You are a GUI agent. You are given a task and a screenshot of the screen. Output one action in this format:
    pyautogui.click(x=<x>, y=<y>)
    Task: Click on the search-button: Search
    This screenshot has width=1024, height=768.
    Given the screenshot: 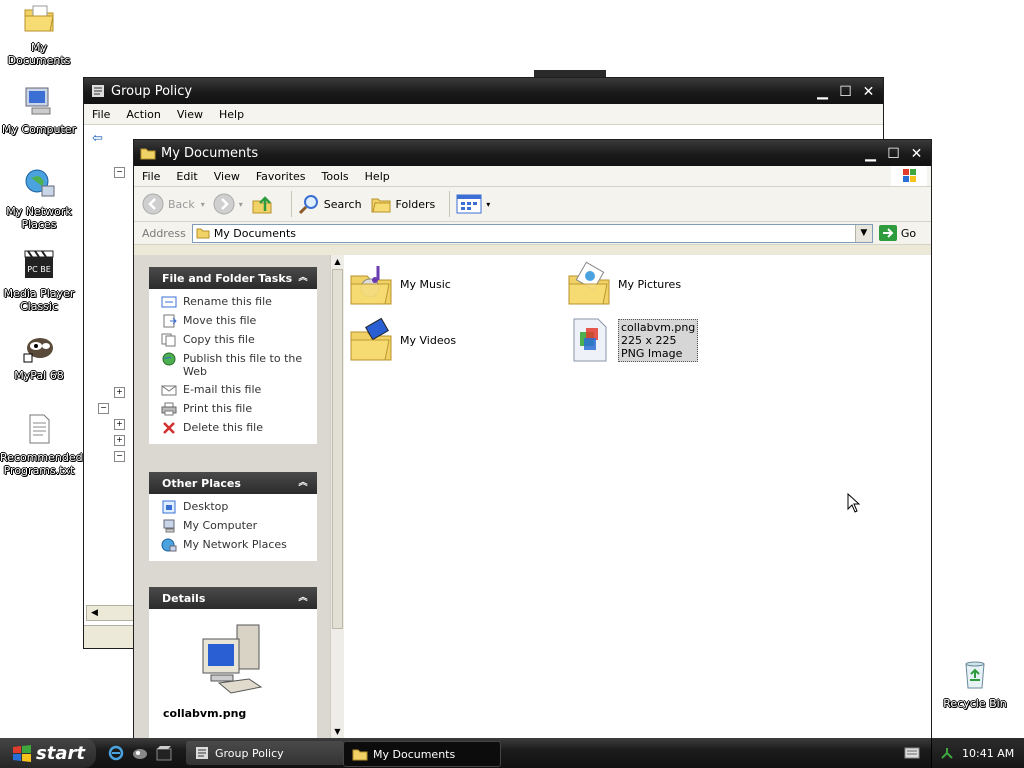 What is the action you would take?
    pyautogui.click(x=330, y=204)
    